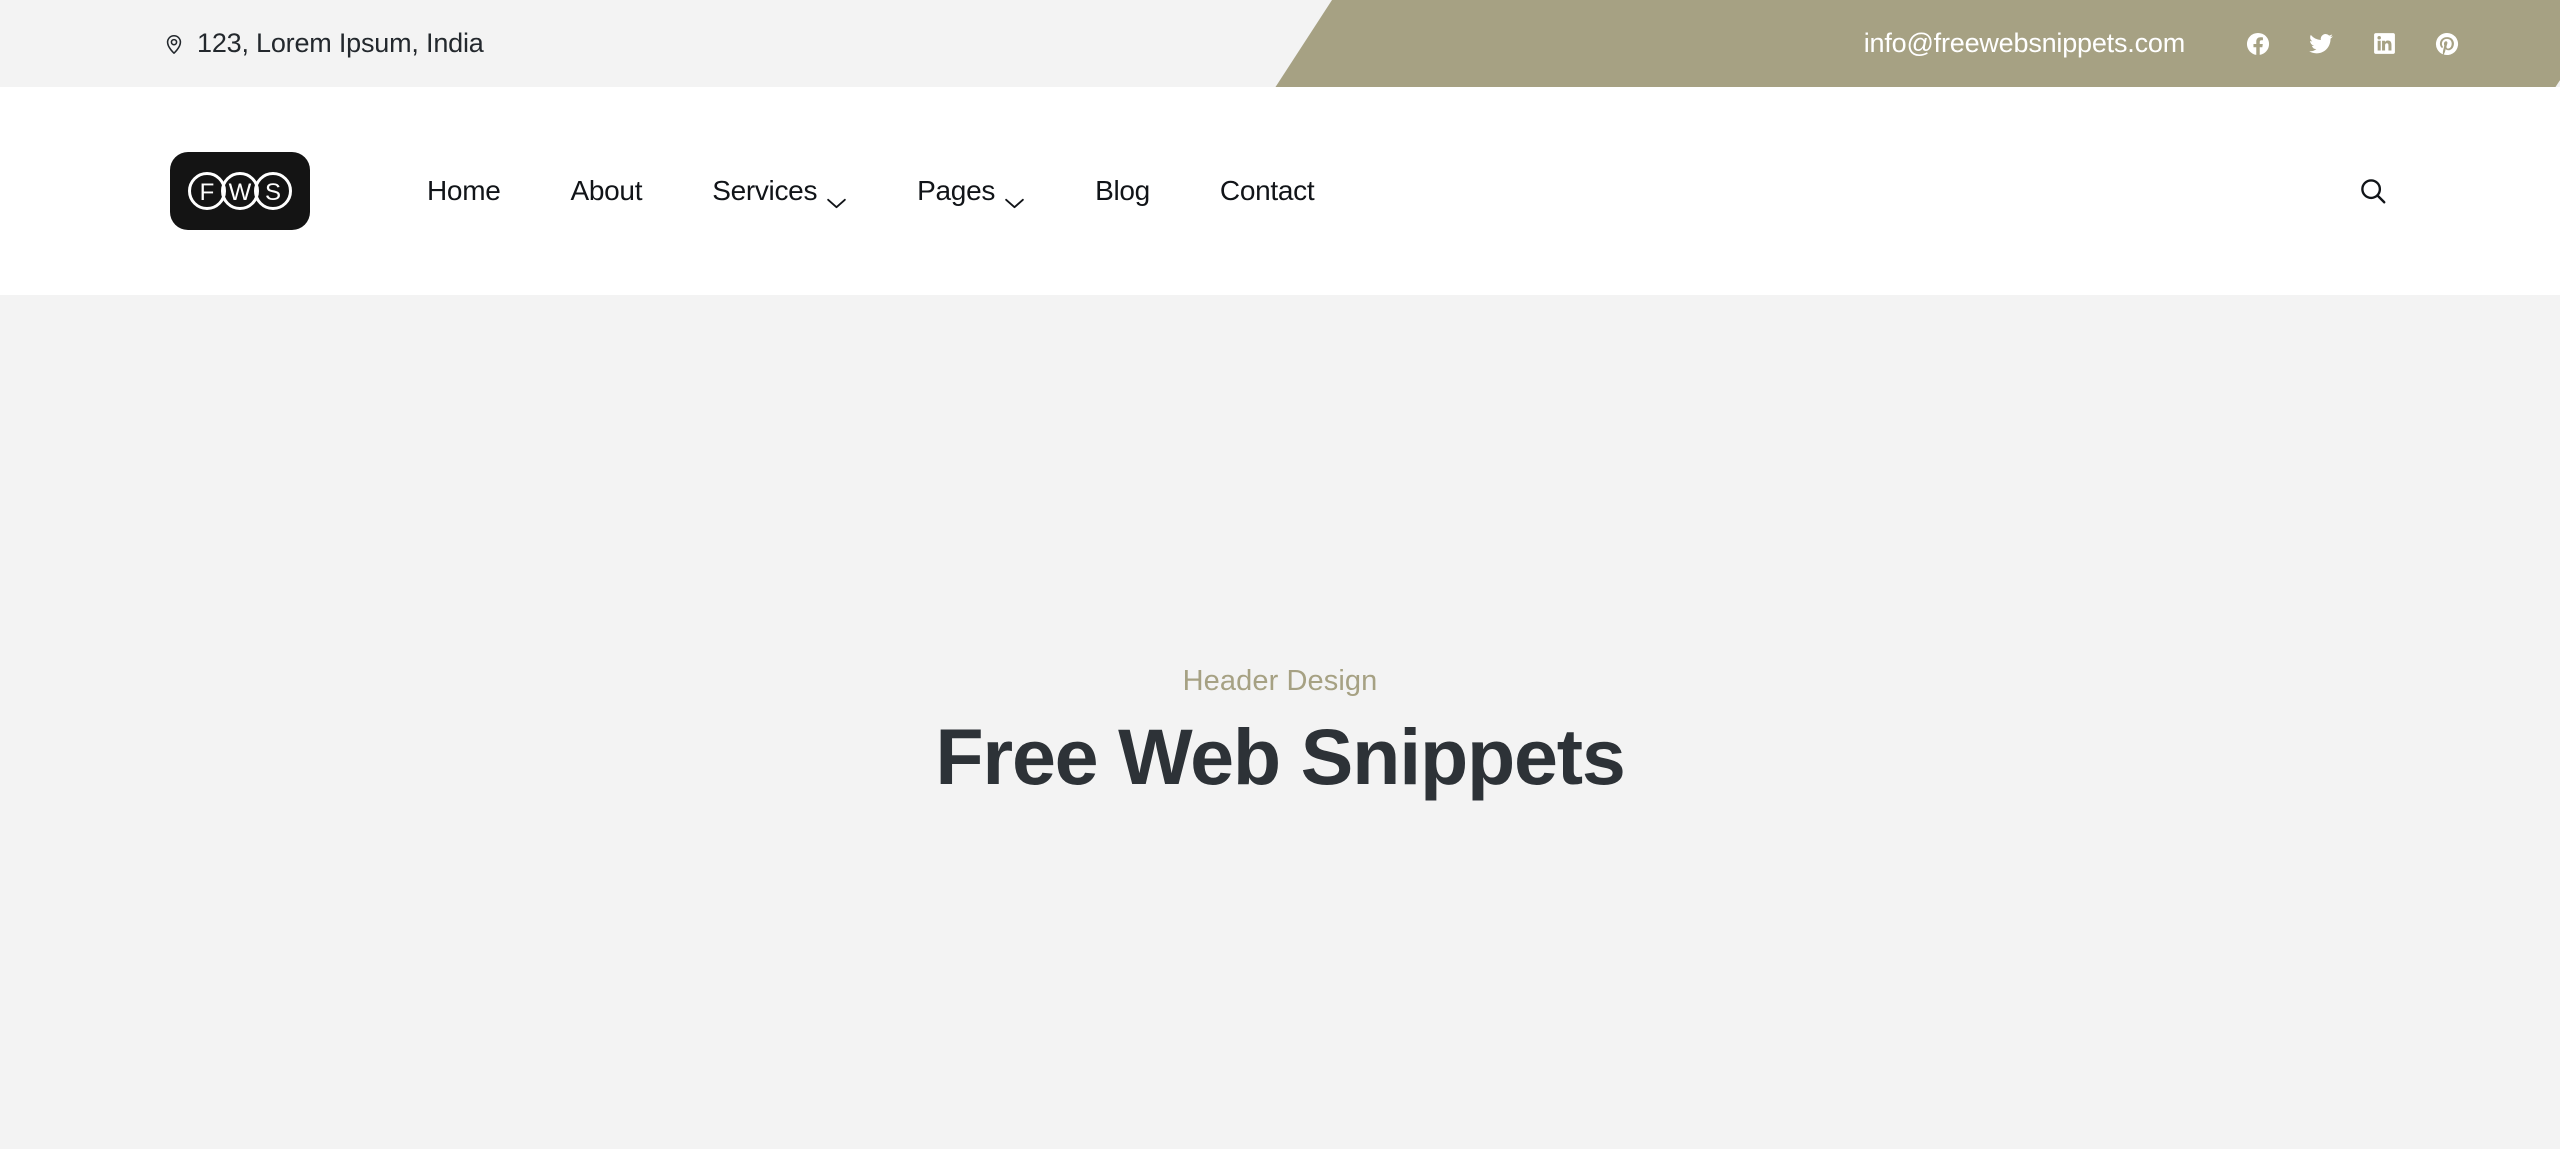 This screenshot has width=2560, height=1149. Describe the element at coordinates (207, 192) in the screenshot. I see `svg-text: F` at that location.